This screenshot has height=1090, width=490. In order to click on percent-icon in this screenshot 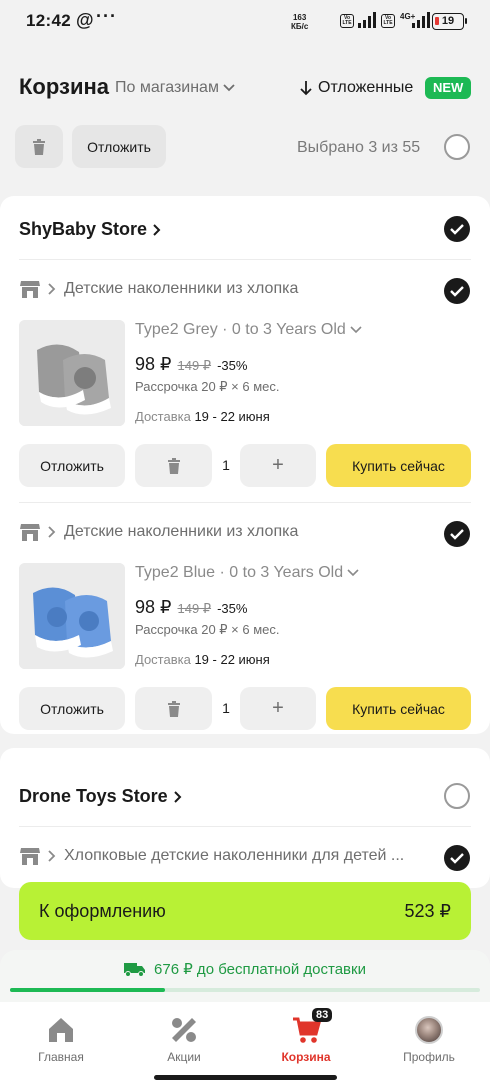, I will do `click(184, 1030)`.